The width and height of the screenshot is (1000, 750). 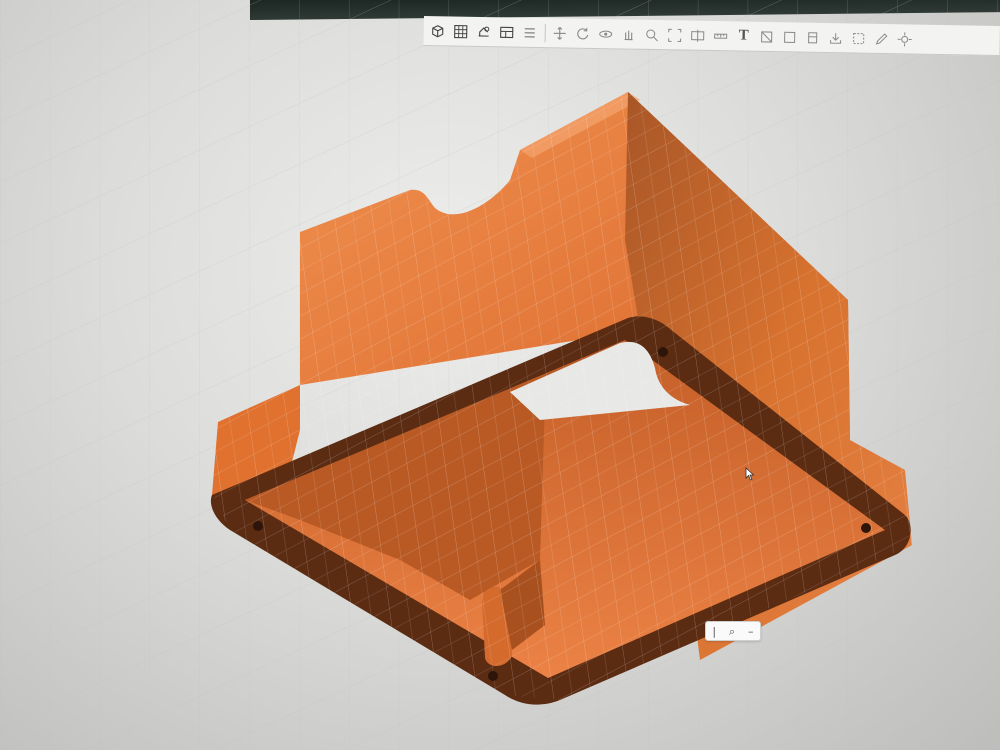 I want to click on nav-collapse-button: –, so click(x=751, y=631).